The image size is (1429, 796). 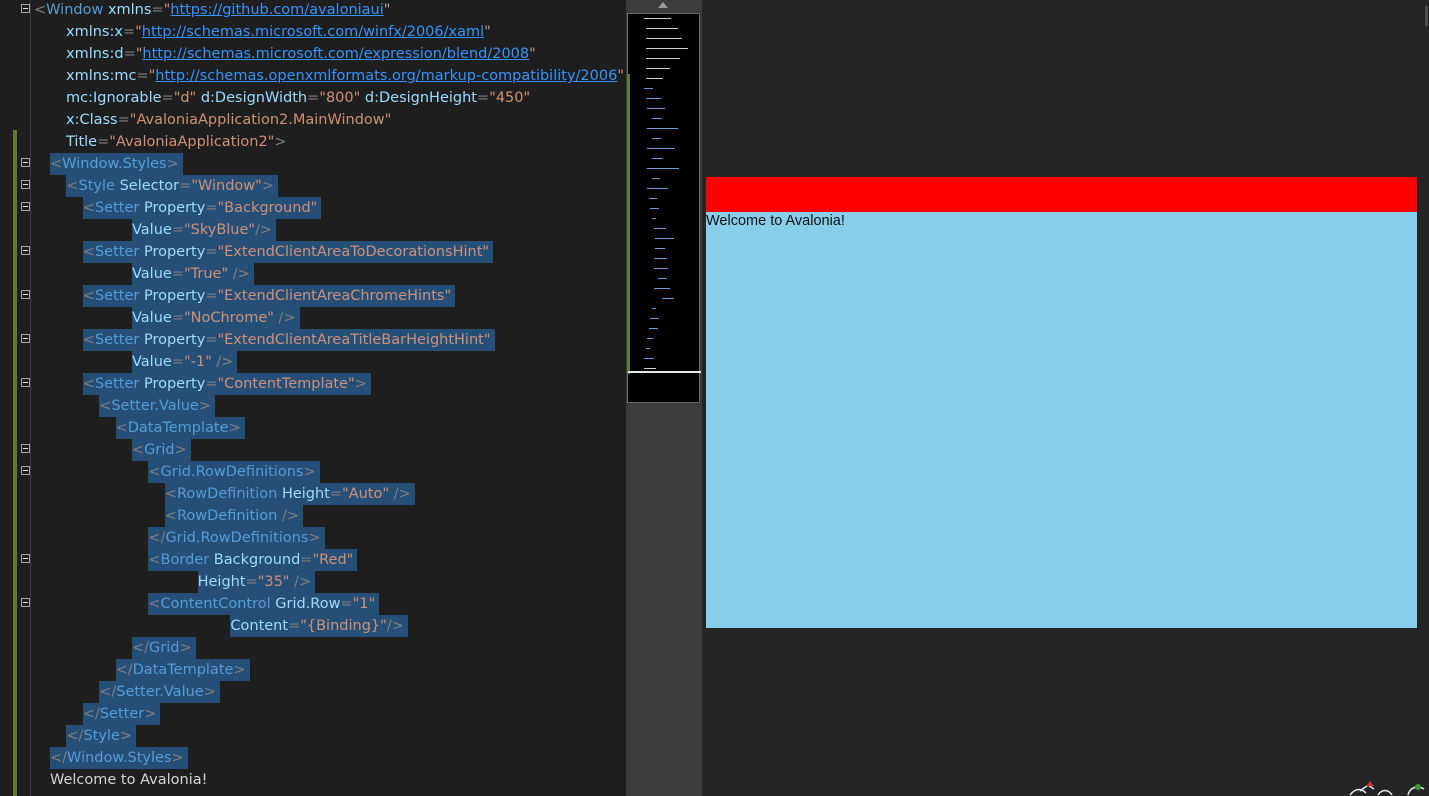 I want to click on code-line: Welcome to Avalonia!, so click(x=313, y=780).